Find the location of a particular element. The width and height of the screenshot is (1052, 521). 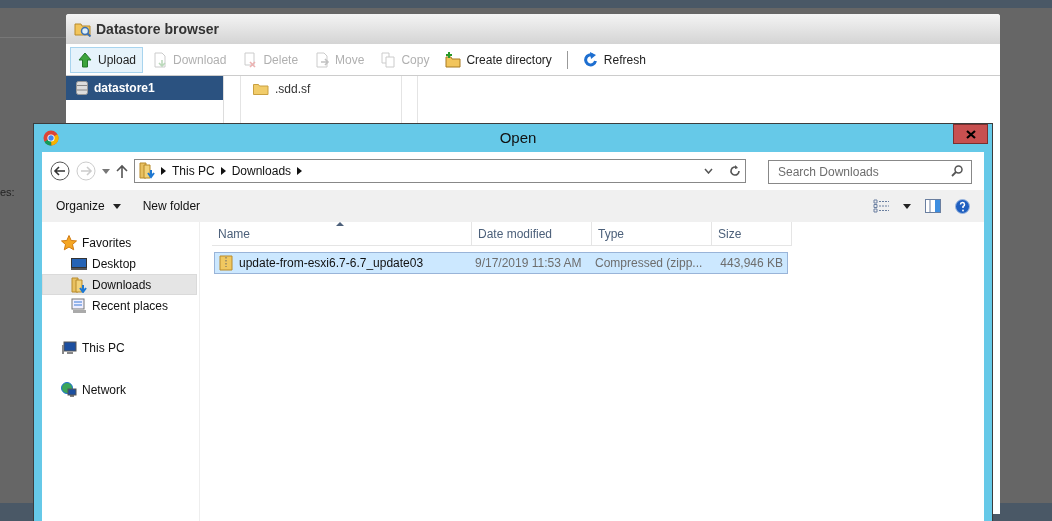

nav-item: Network is located at coordinates (119, 389).